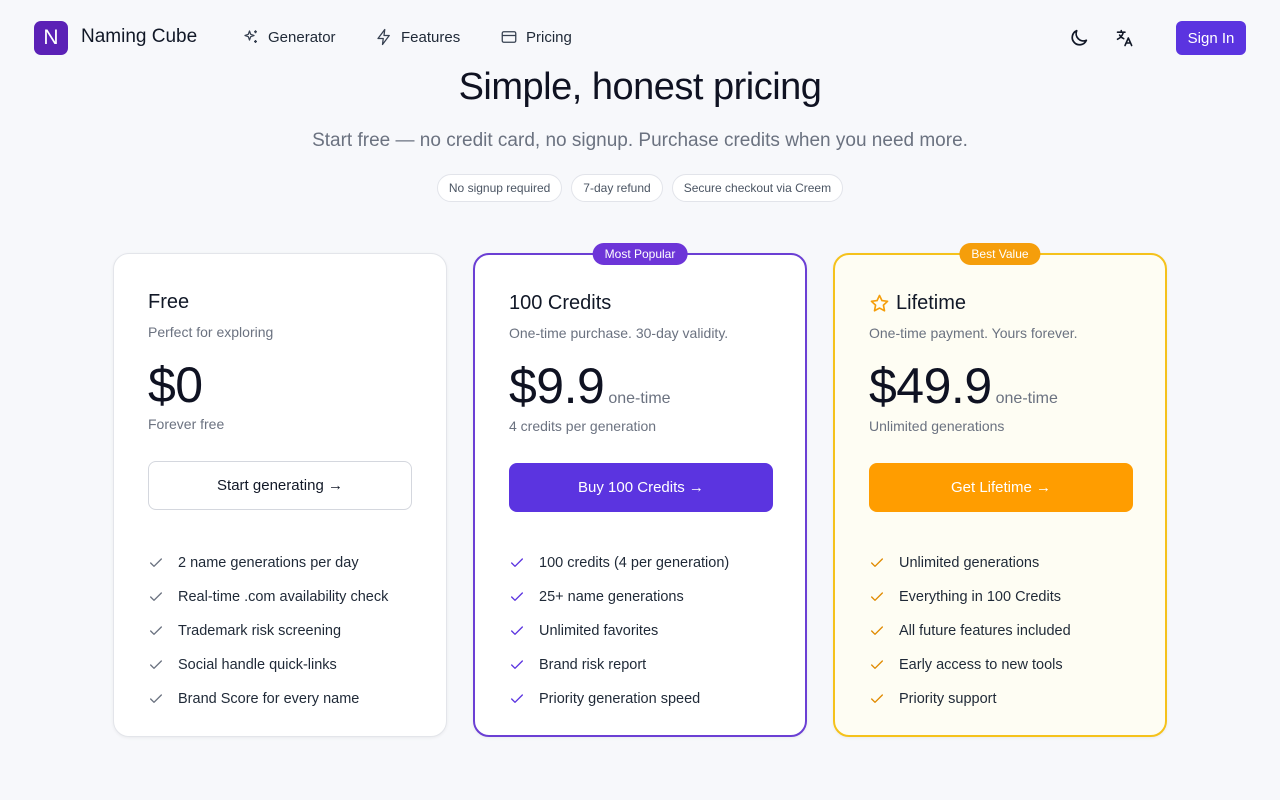 The width and height of the screenshot is (1280, 800). Describe the element at coordinates (611, 597) in the screenshot. I see `feature-label: 25+ name generations` at that location.